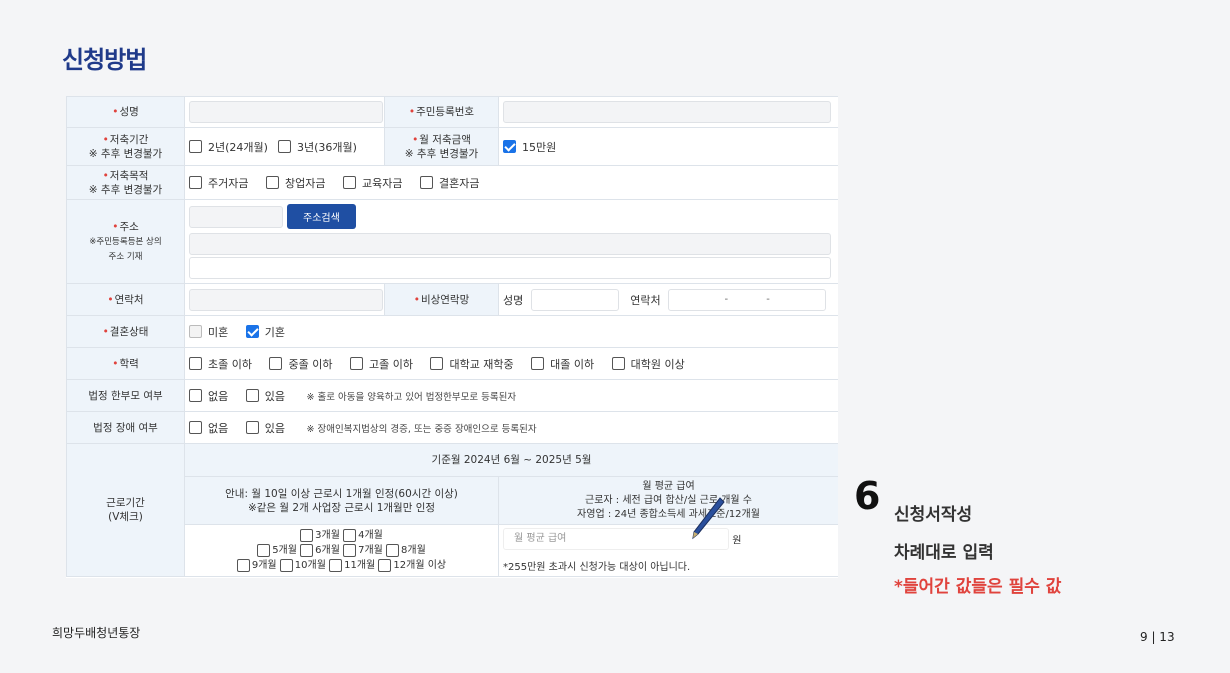 Image resolution: width=1230 pixels, height=673 pixels. I want to click on month-3-option: 3개월, so click(320, 535).